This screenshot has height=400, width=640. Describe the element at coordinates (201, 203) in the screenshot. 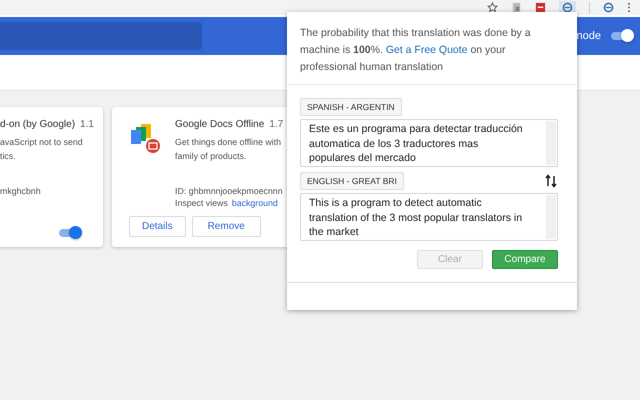

I see `inspect-label: Inspect views` at that location.